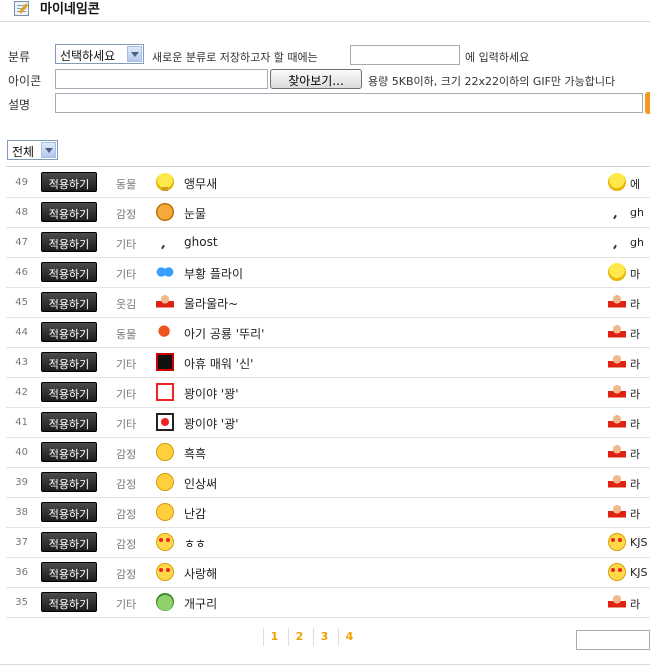  Describe the element at coordinates (328, 243) in the screenshot. I see `list-item: 47 적용하기 기타 ghost gh` at that location.